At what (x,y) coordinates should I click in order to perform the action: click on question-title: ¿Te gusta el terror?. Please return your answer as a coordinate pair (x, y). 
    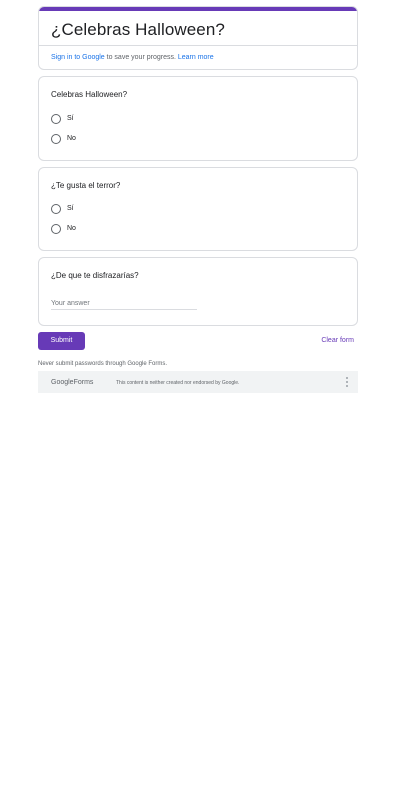
    Looking at the image, I should click on (86, 185).